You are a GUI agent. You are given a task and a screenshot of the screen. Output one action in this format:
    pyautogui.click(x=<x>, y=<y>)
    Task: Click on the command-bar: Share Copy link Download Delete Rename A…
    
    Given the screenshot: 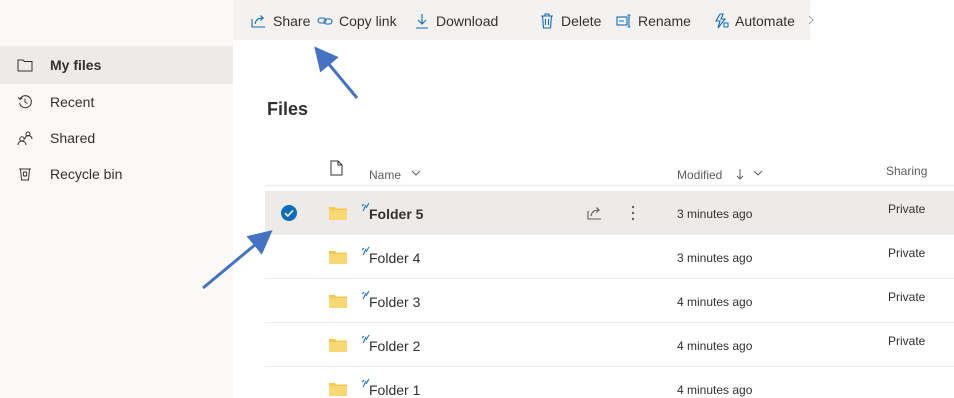 What is the action you would take?
    pyautogui.click(x=523, y=20)
    